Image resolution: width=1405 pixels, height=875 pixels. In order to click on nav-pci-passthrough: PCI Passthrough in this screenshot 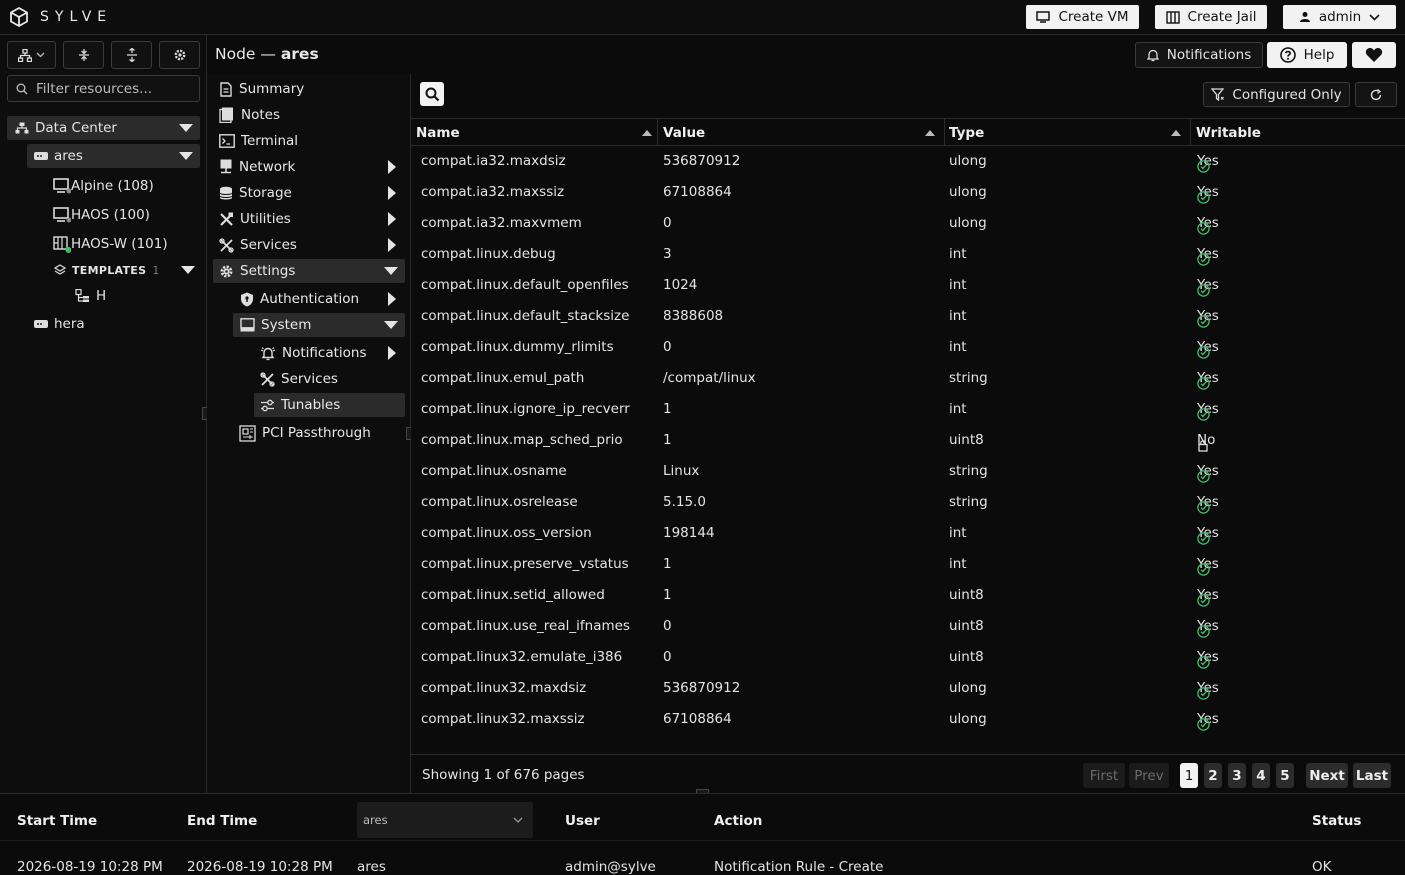, I will do `click(305, 433)`.